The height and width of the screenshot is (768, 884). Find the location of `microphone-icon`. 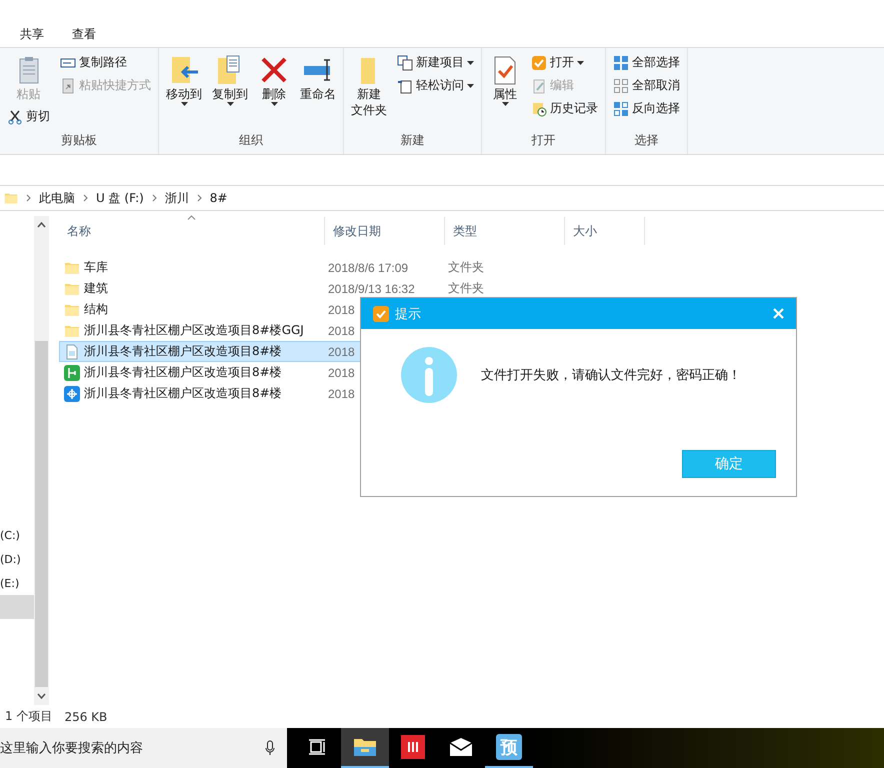

microphone-icon is located at coordinates (270, 748).